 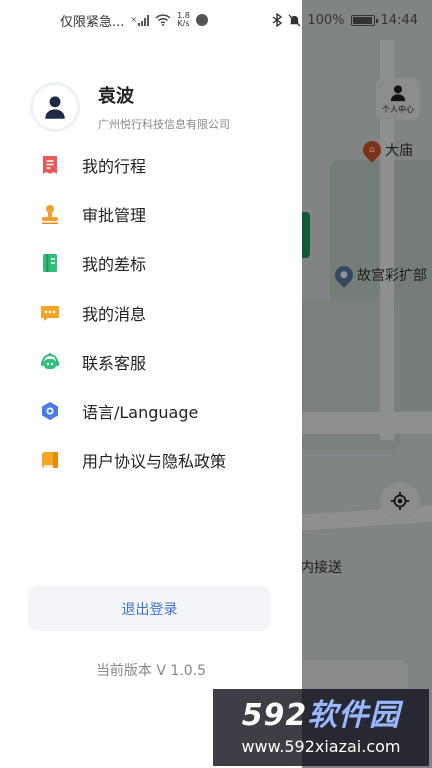 I want to click on avatar, so click(x=55, y=107).